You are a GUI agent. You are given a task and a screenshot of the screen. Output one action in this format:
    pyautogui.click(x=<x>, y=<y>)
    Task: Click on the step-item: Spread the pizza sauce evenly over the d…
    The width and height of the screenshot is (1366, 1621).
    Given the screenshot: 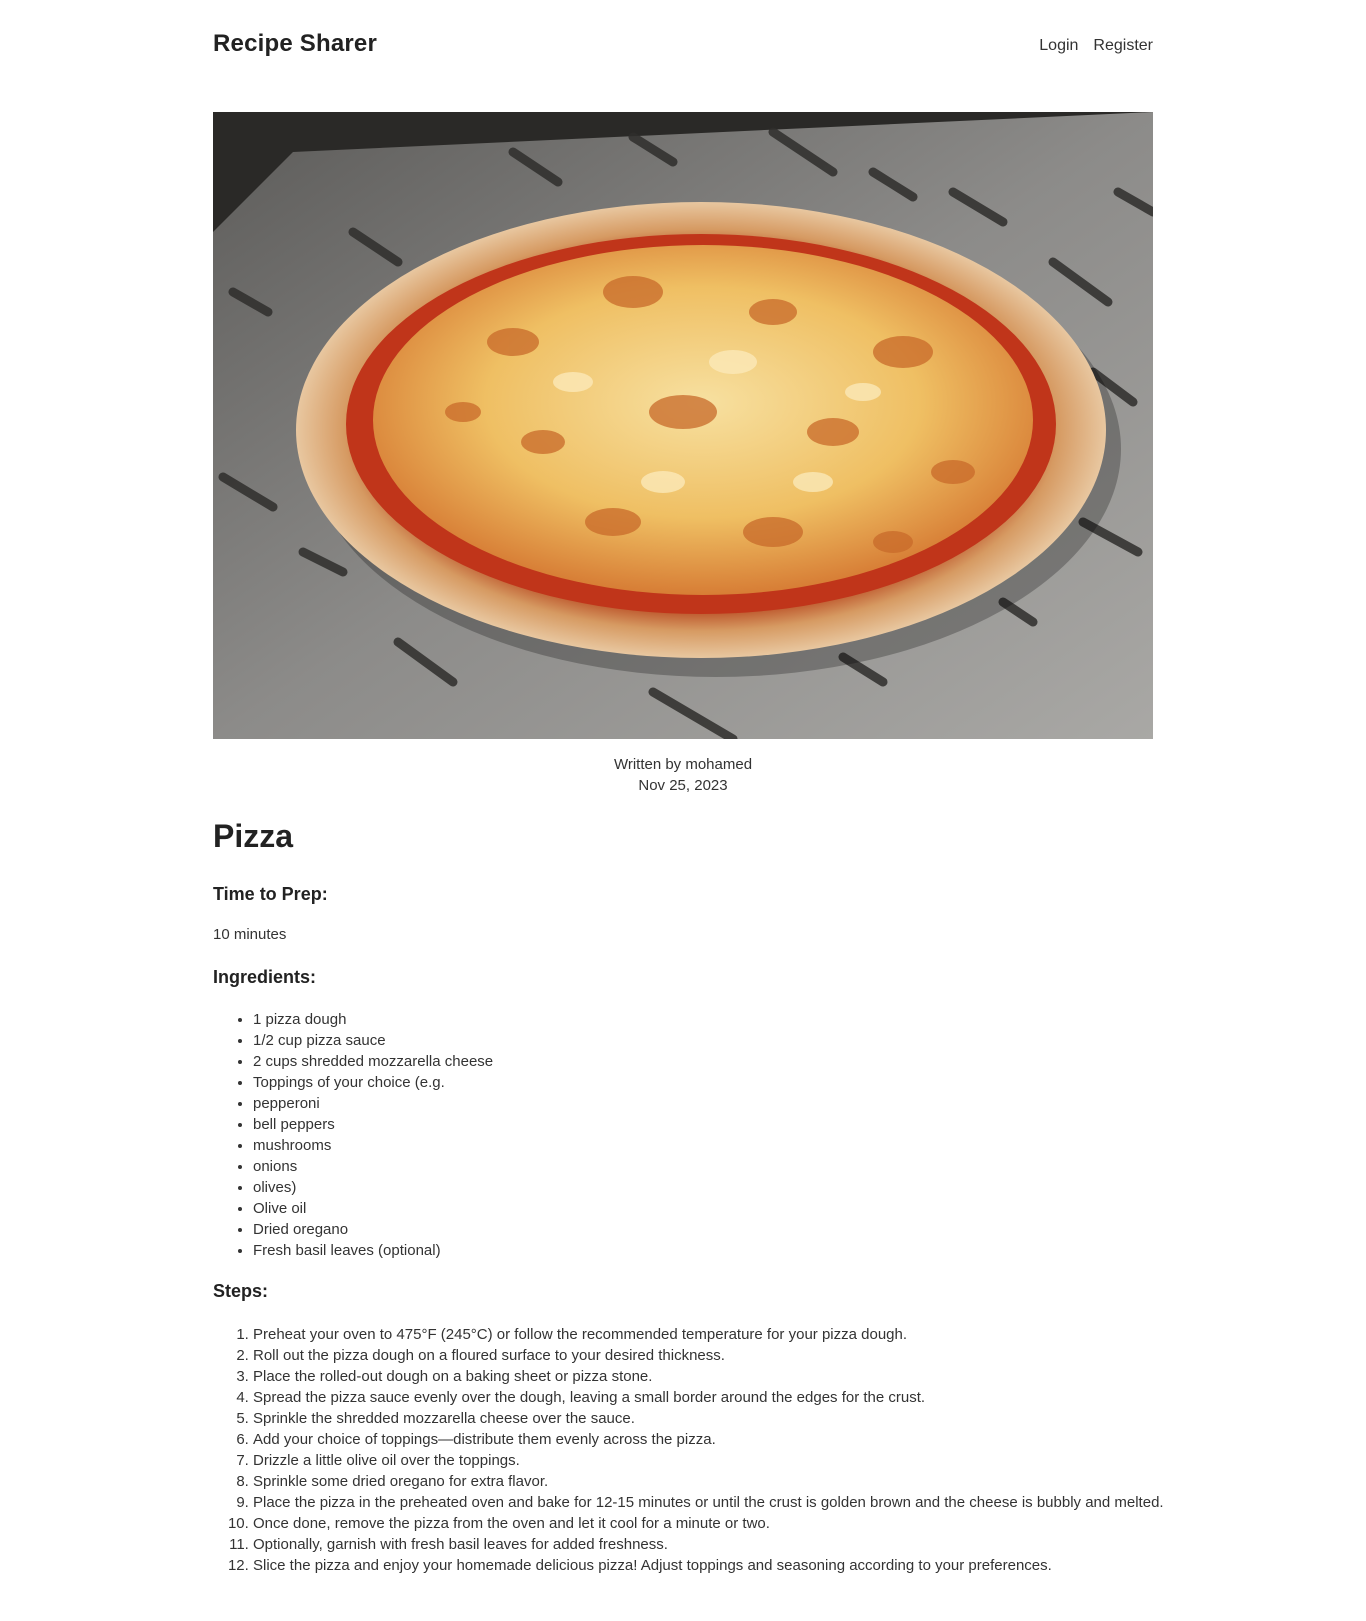 What is the action you would take?
    pyautogui.click(x=713, y=1397)
    